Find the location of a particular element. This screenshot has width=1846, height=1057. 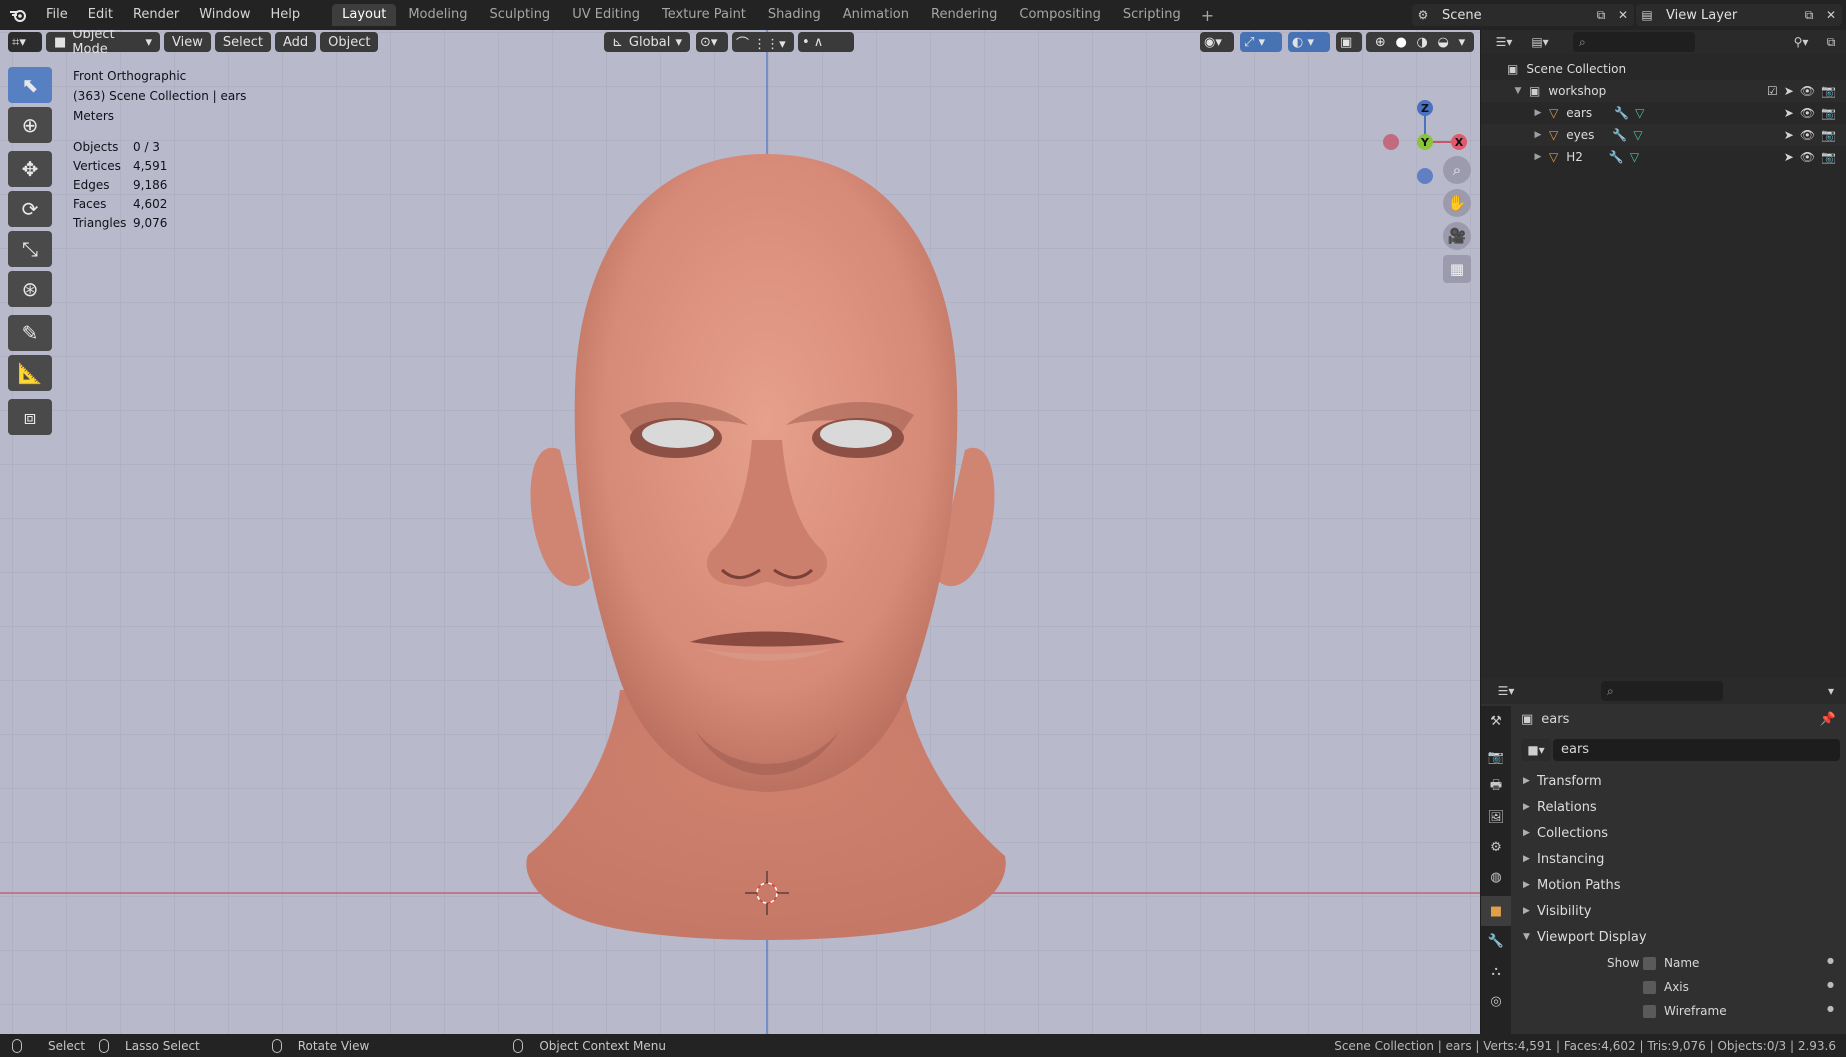

add-cube-tool-icon: ⧈ is located at coordinates (30, 417).